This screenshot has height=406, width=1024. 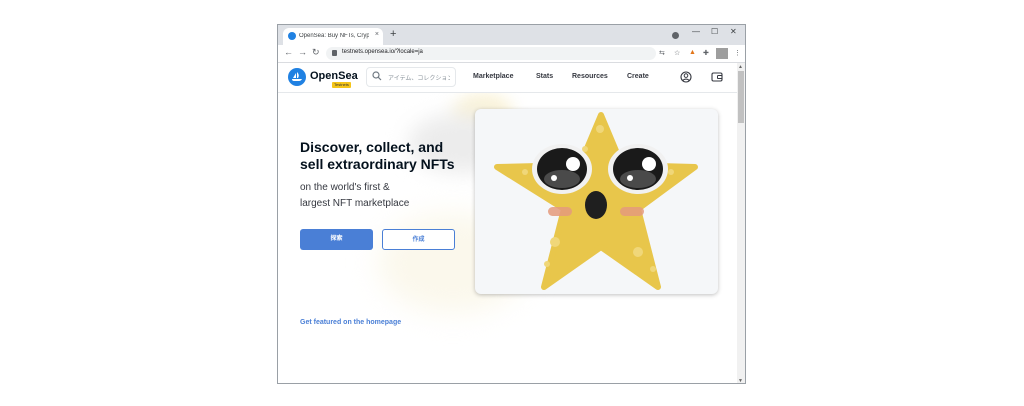 I want to click on address-bar: testnets.opensea.io/?locale=ja, so click(x=491, y=53).